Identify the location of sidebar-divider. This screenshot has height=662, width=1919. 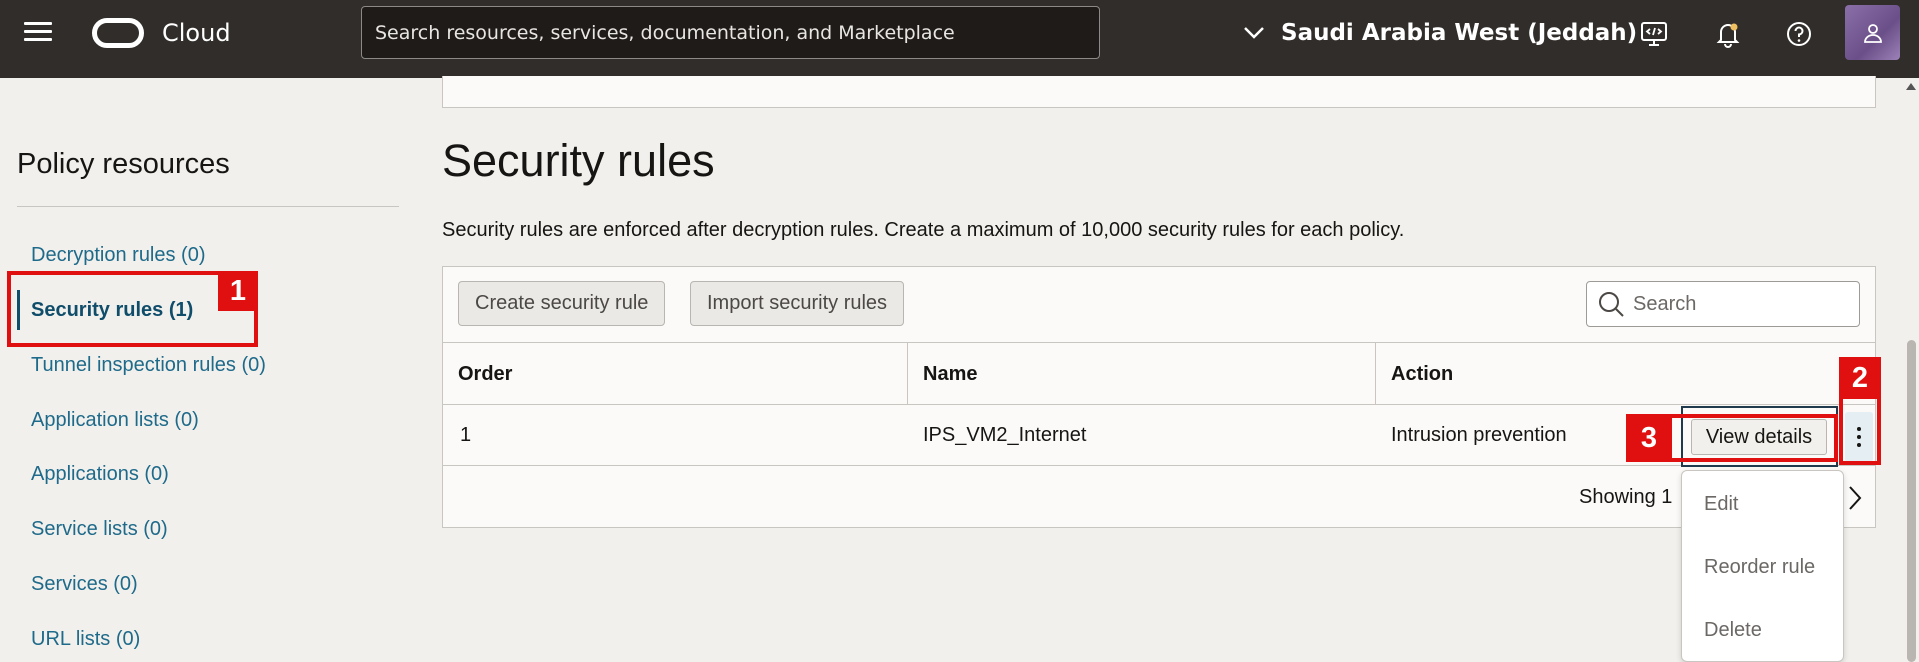
(208, 206).